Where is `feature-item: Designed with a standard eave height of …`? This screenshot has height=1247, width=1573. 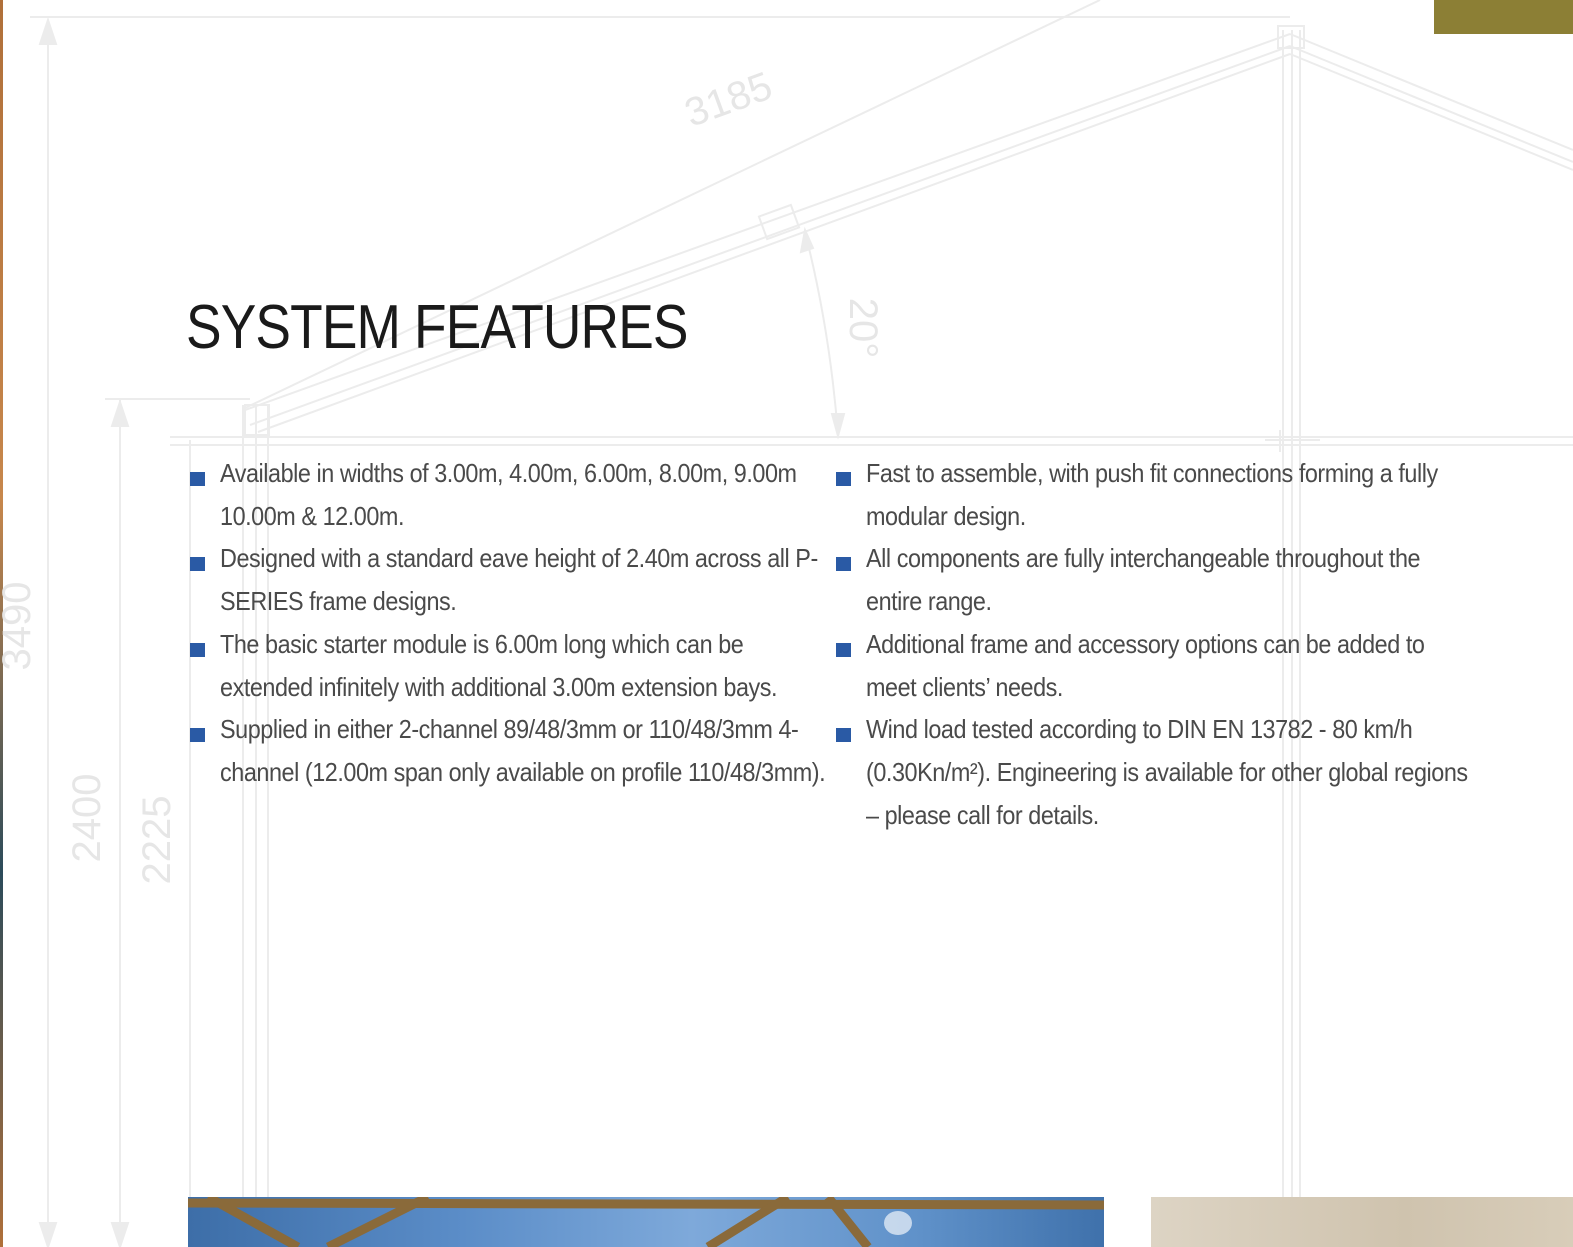 feature-item: Designed with a standard eave height of … is located at coordinates (508, 579).